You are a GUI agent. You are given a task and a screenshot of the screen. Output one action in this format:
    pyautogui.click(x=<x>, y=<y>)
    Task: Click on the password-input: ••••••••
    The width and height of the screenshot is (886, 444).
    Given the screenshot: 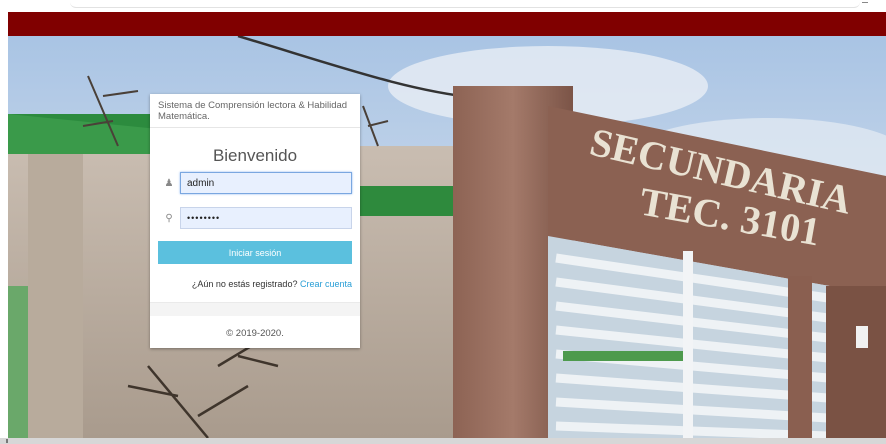 What is the action you would take?
    pyautogui.click(x=266, y=218)
    